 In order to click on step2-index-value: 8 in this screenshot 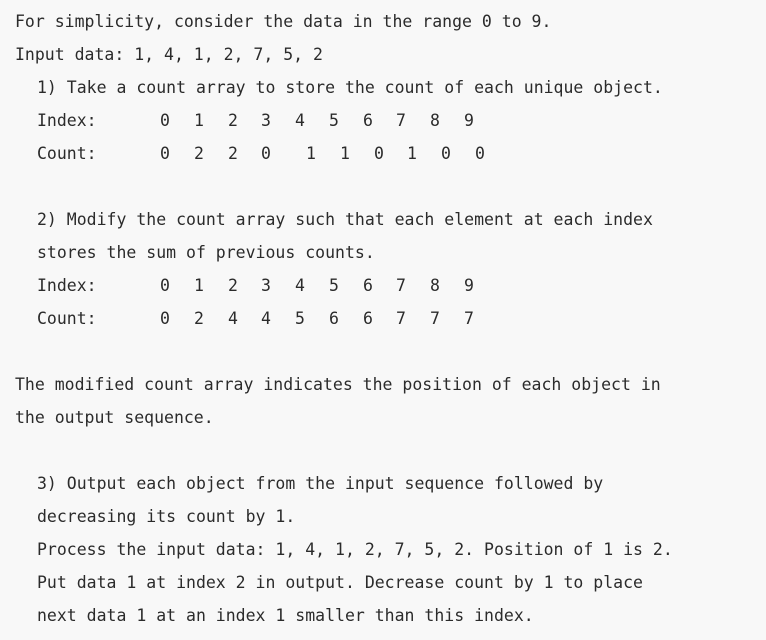, I will do `click(435, 285)`.